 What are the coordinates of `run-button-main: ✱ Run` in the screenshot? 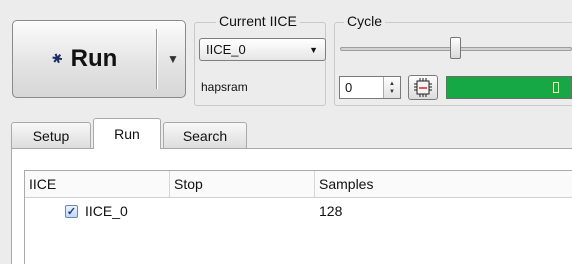 It's located at (84, 59).